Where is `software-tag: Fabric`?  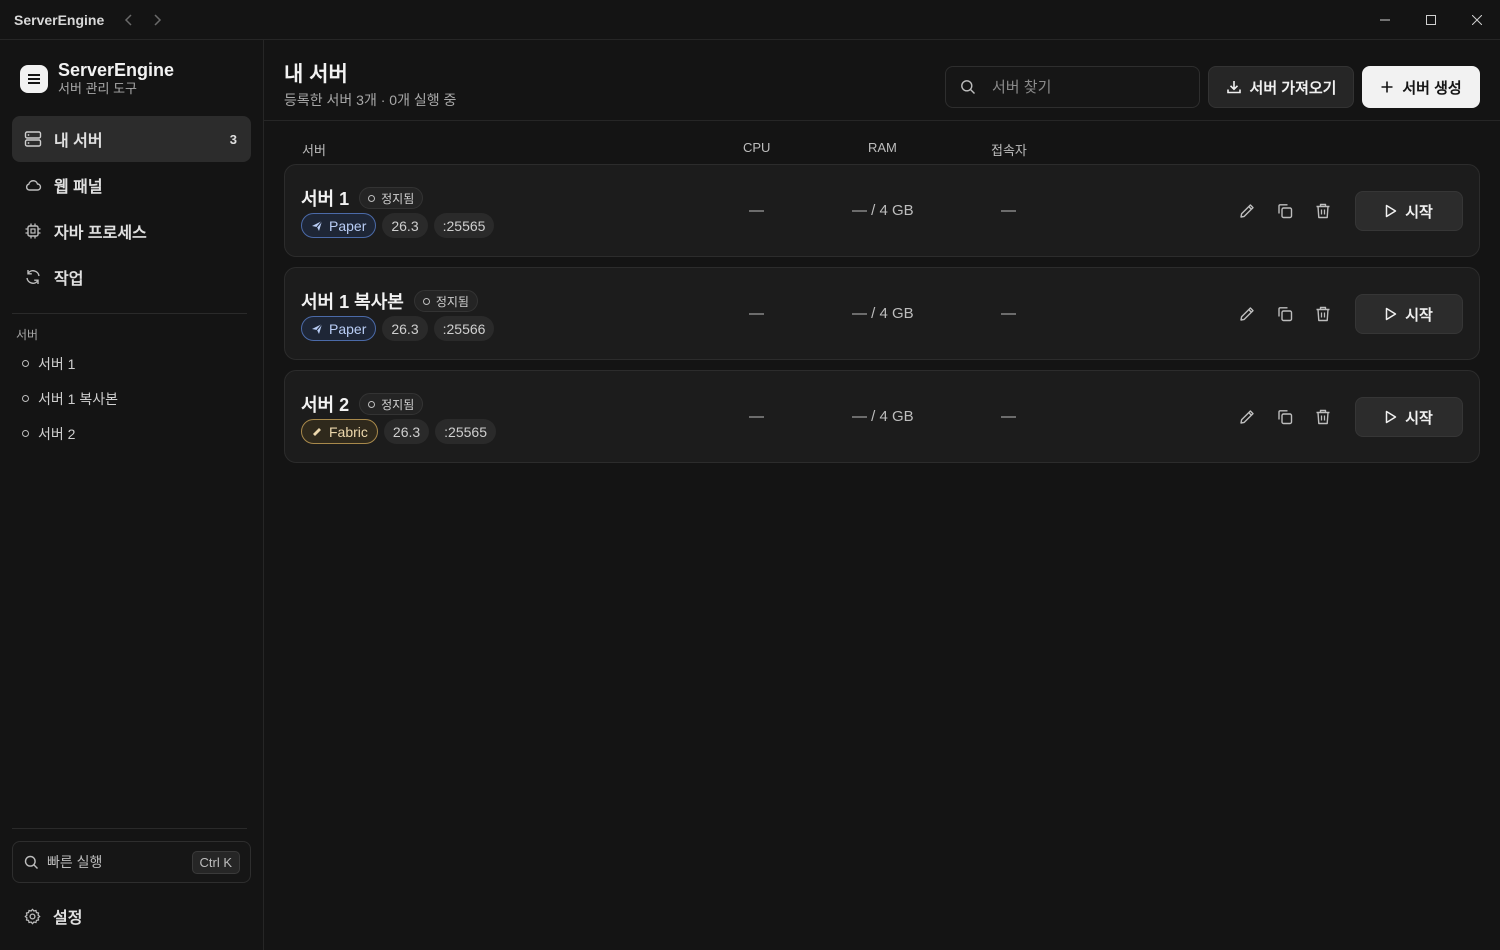 software-tag: Fabric is located at coordinates (339, 431).